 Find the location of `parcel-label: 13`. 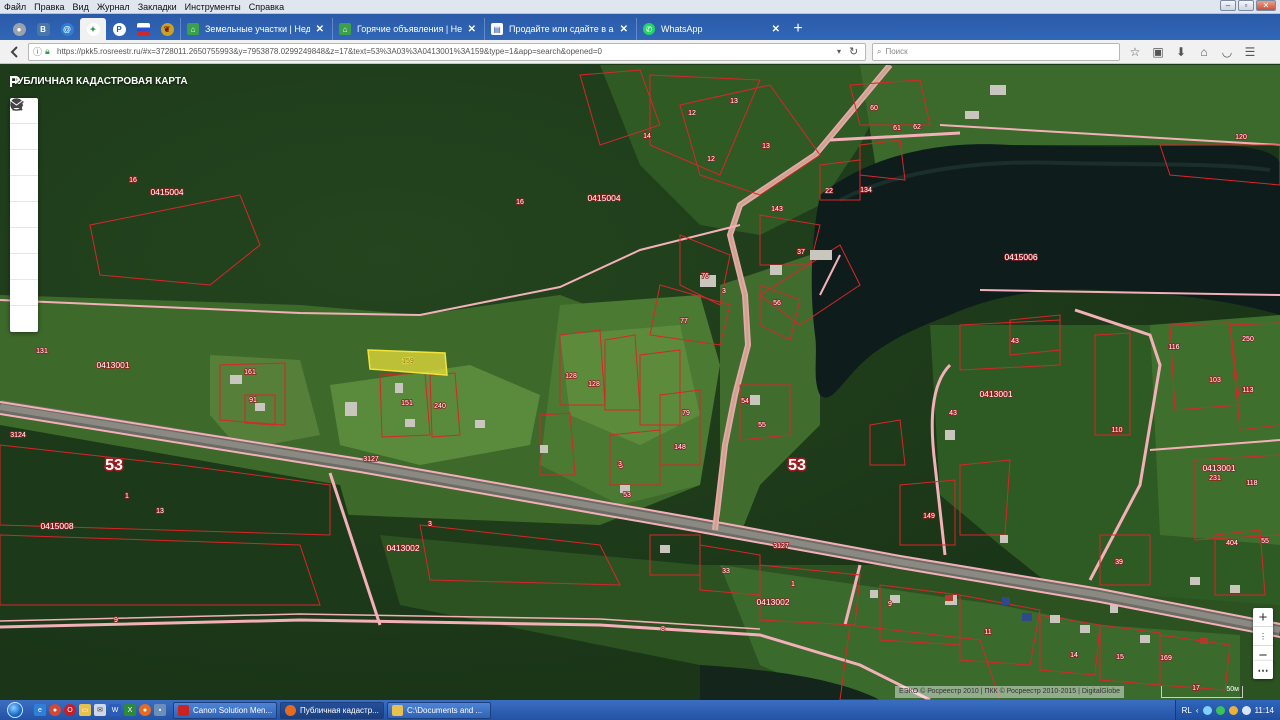

parcel-label: 13 is located at coordinates (160, 511).